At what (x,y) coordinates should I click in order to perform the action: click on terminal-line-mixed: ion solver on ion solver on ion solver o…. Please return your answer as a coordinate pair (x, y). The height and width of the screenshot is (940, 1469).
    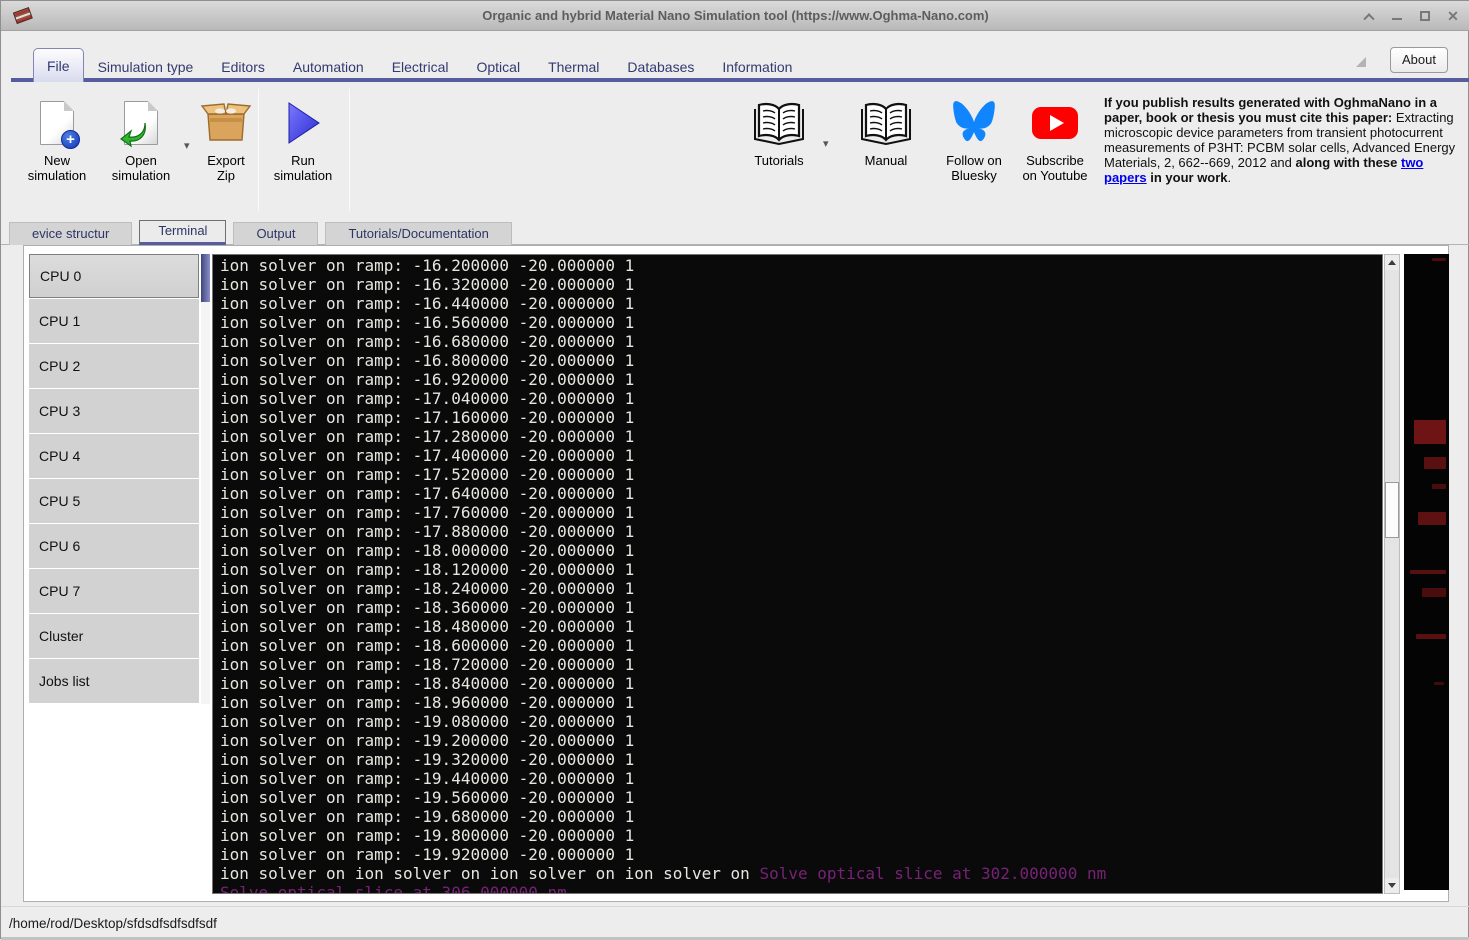
    Looking at the image, I should click on (801, 873).